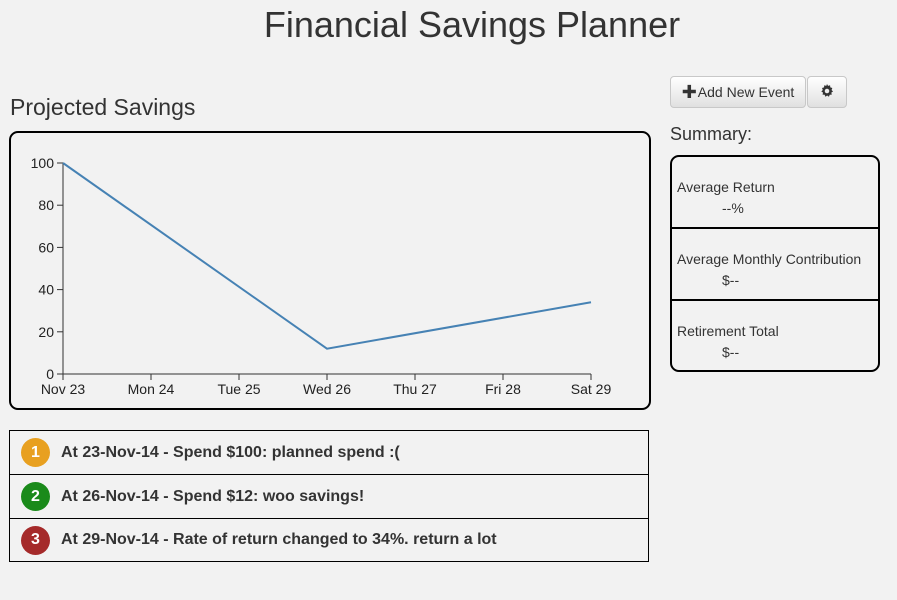  What do you see at coordinates (43, 163) in the screenshot?
I see `y-tick-label: 100` at bounding box center [43, 163].